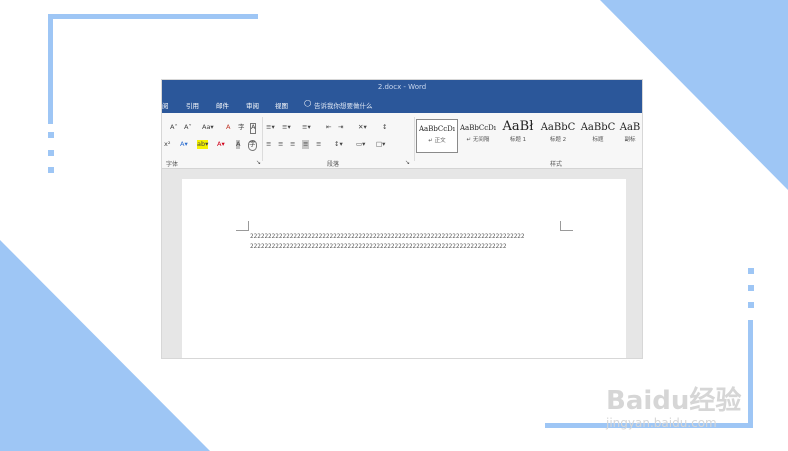 The height and width of the screenshot is (451, 788). I want to click on style-preview: AaBł, so click(518, 126).